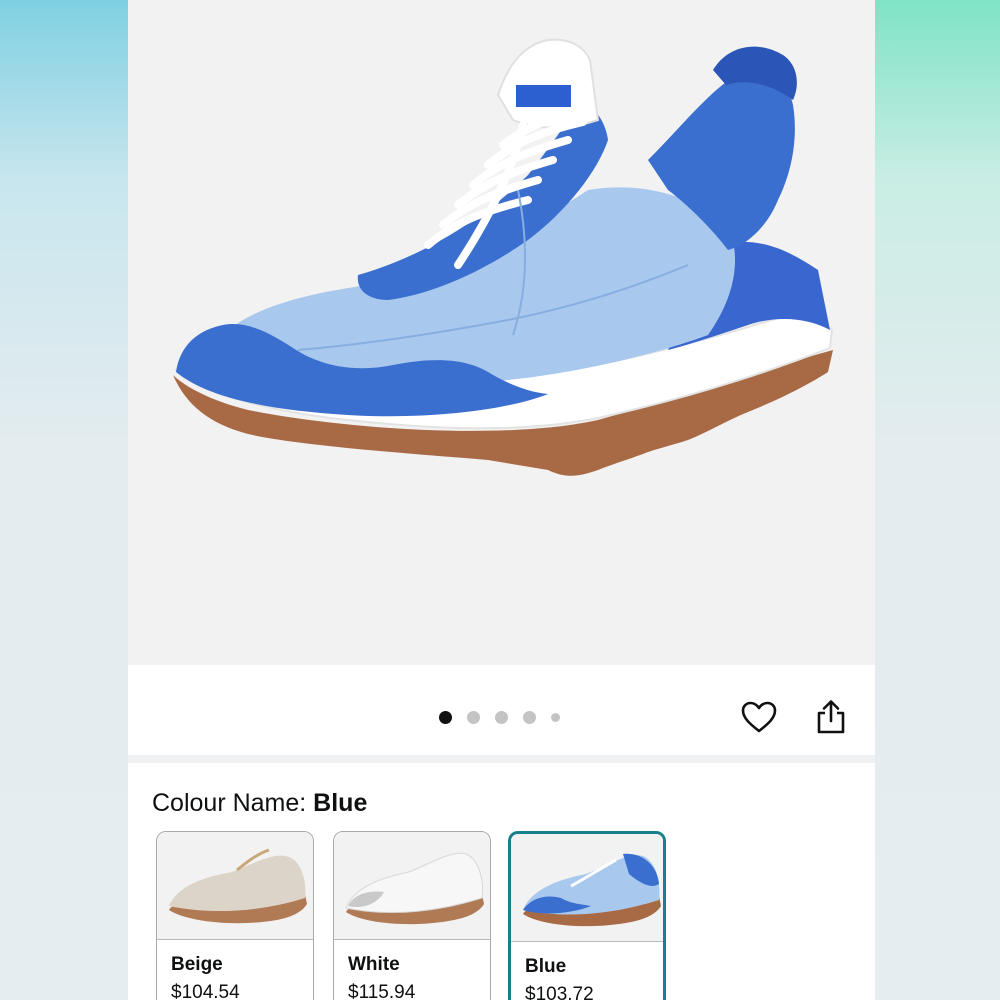  I want to click on swatch-white: White $115.94, so click(412, 915).